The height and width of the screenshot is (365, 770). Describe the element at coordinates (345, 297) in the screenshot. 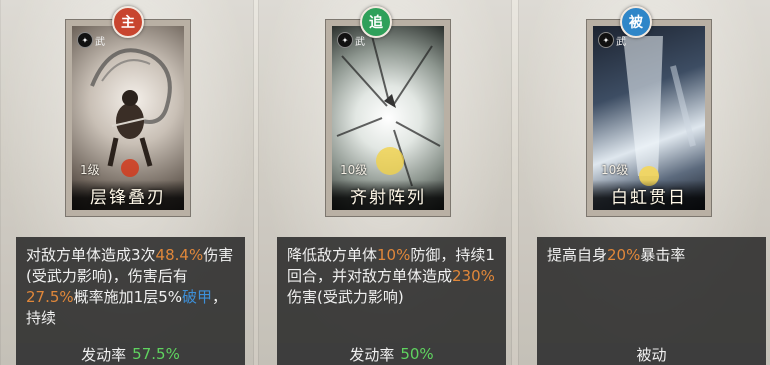

I see `desc-text-segment: 伤害(受武力影响)` at that location.